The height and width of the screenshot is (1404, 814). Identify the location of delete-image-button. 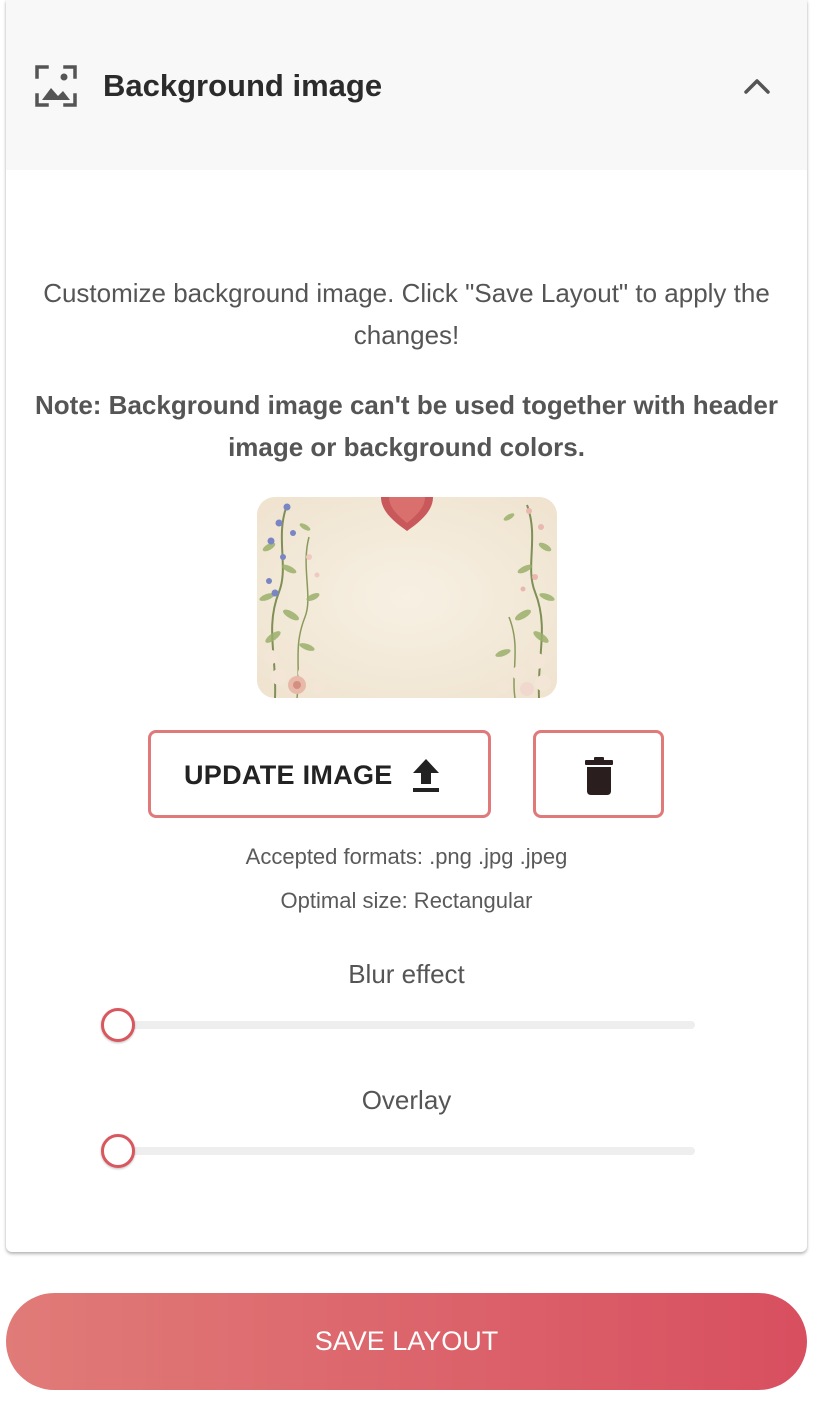
(598, 774).